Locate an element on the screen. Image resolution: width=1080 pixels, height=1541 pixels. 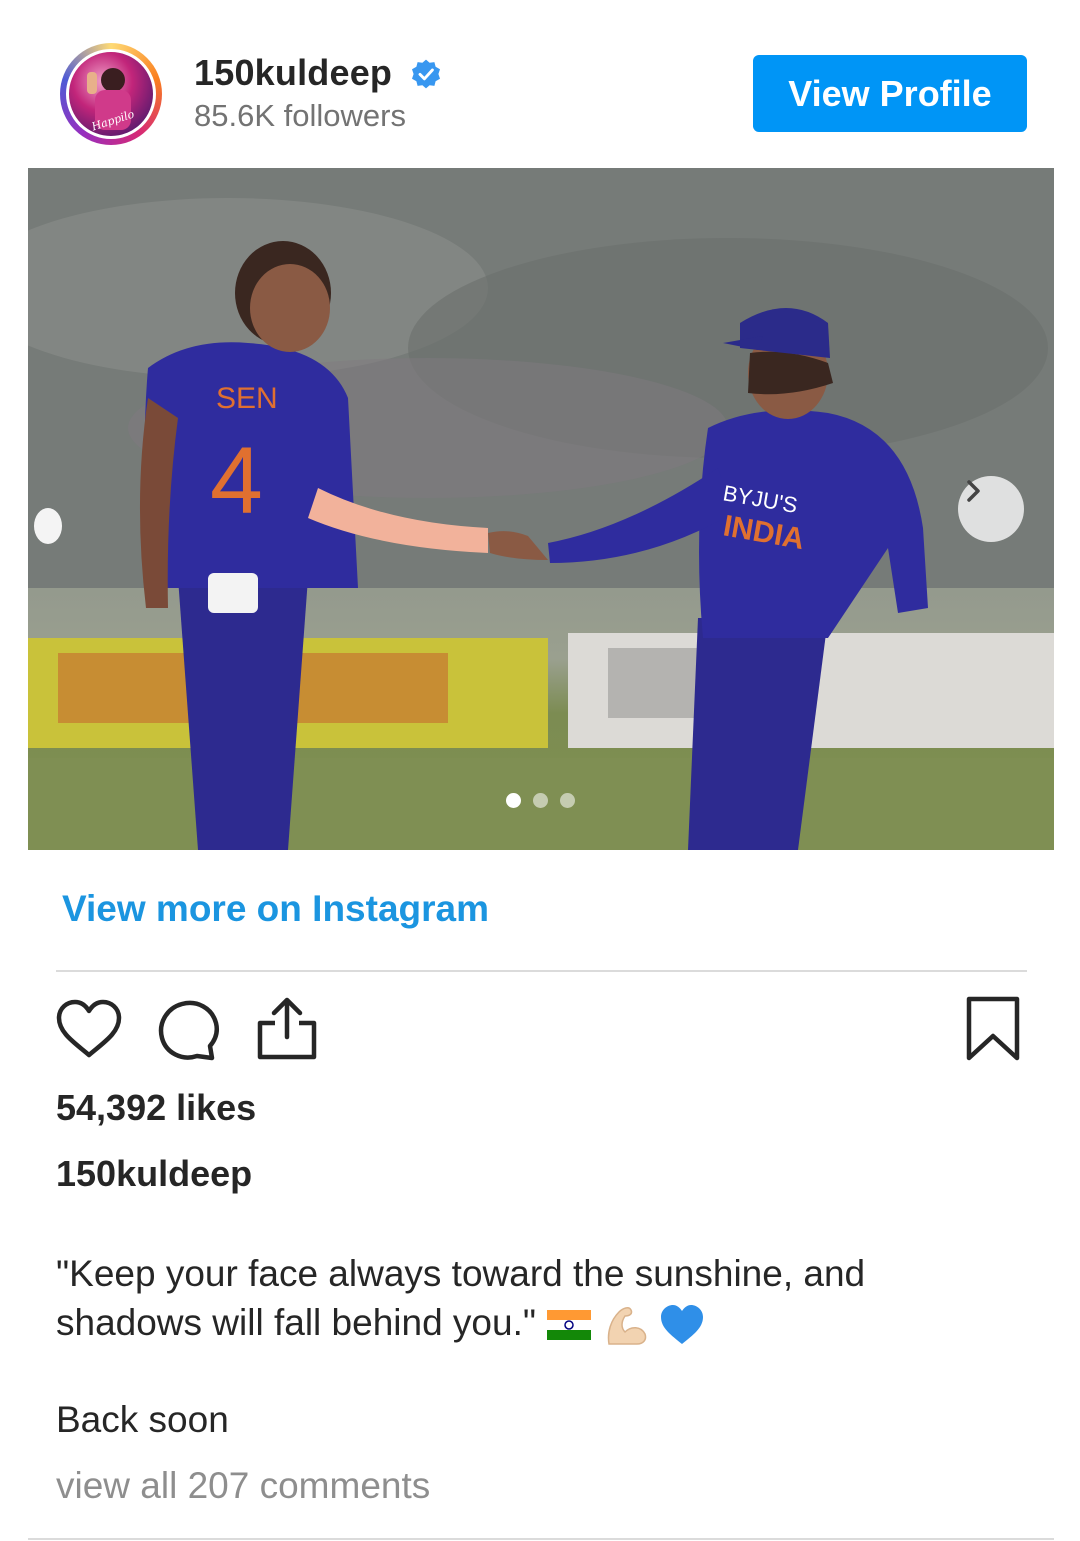
avatar: Happilo is located at coordinates (111, 94).